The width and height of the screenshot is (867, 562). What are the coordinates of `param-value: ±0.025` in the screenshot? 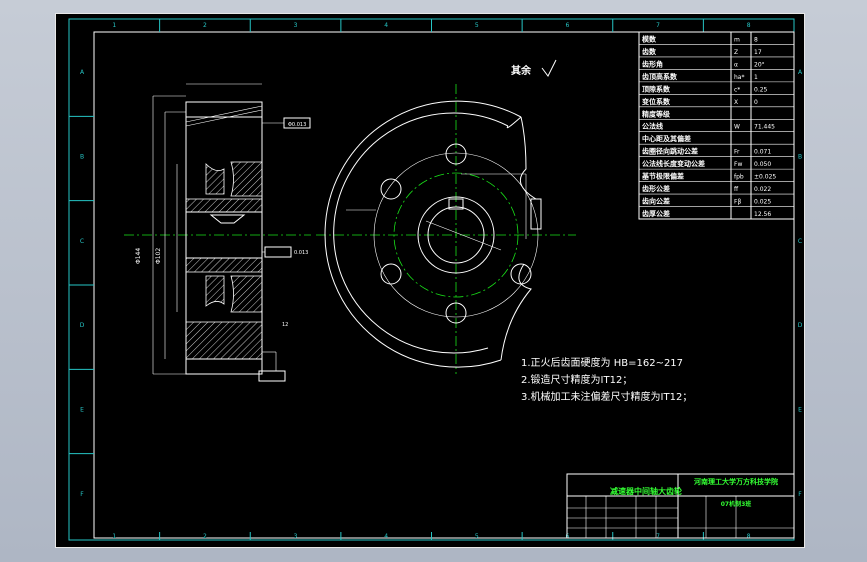 It's located at (765, 177).